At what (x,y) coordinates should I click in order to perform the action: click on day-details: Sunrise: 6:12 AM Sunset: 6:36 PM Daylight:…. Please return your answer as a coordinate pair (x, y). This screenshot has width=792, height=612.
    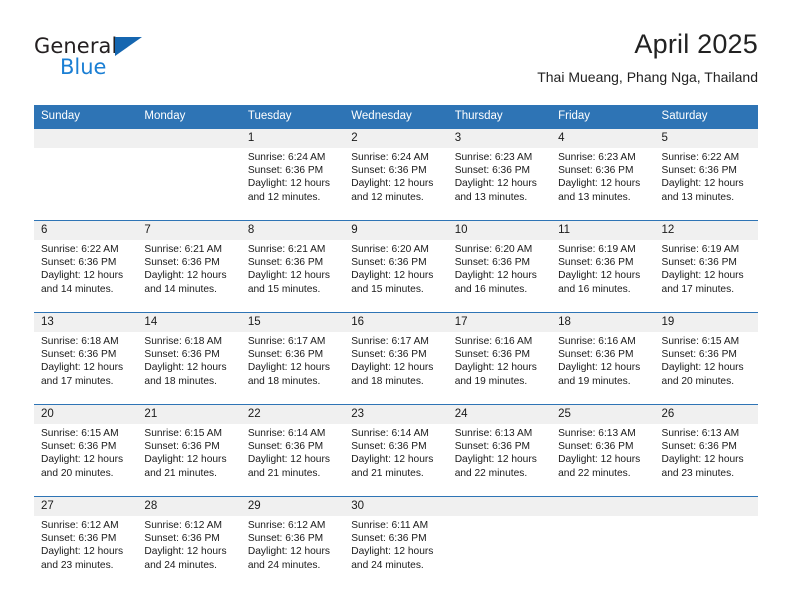
    Looking at the image, I should click on (188, 544).